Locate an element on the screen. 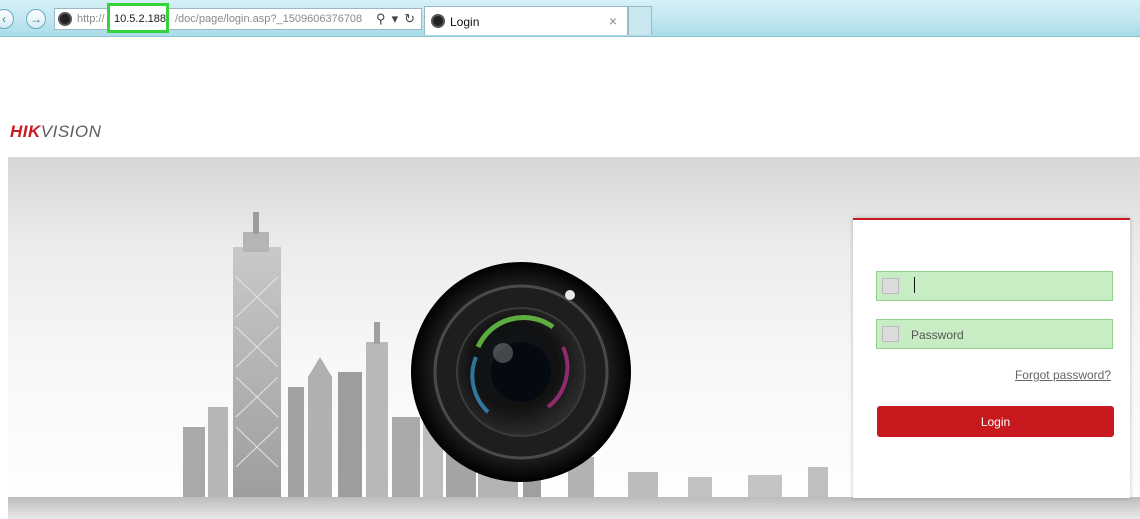 This screenshot has height=519, width=1140. refresh-icon: ↻ is located at coordinates (409, 19).